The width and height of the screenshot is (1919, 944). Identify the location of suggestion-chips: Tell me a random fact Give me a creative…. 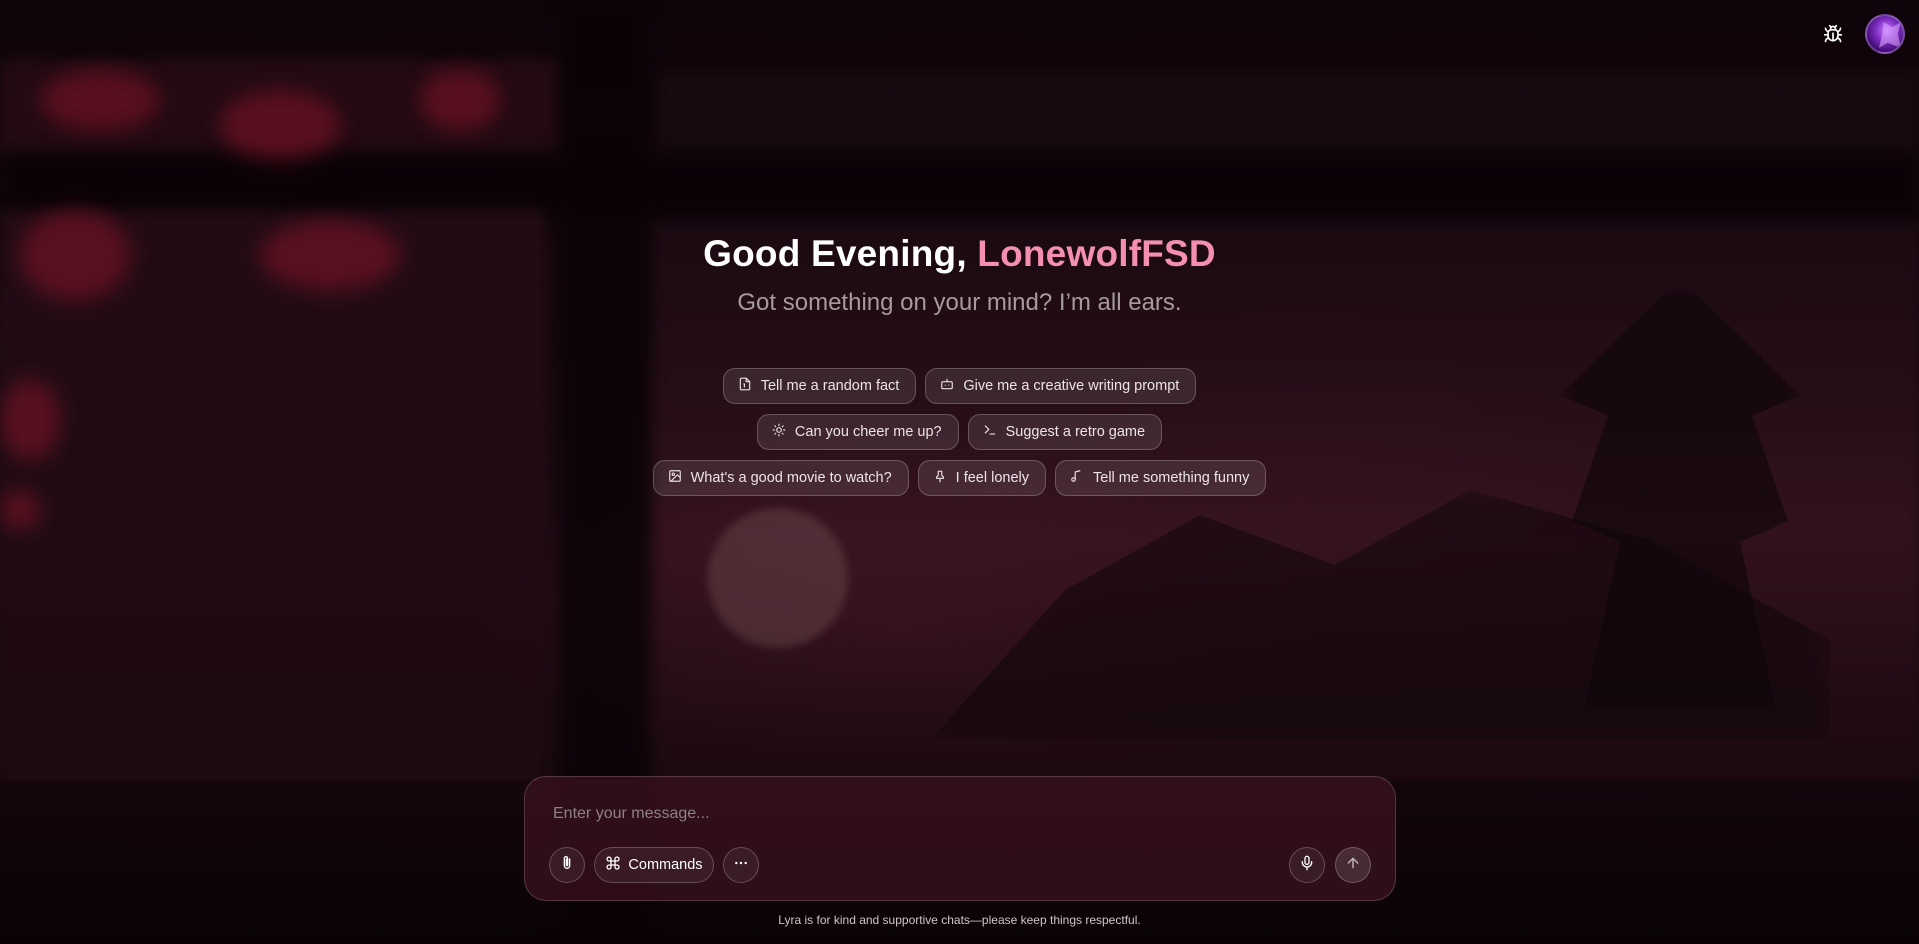
(959, 432).